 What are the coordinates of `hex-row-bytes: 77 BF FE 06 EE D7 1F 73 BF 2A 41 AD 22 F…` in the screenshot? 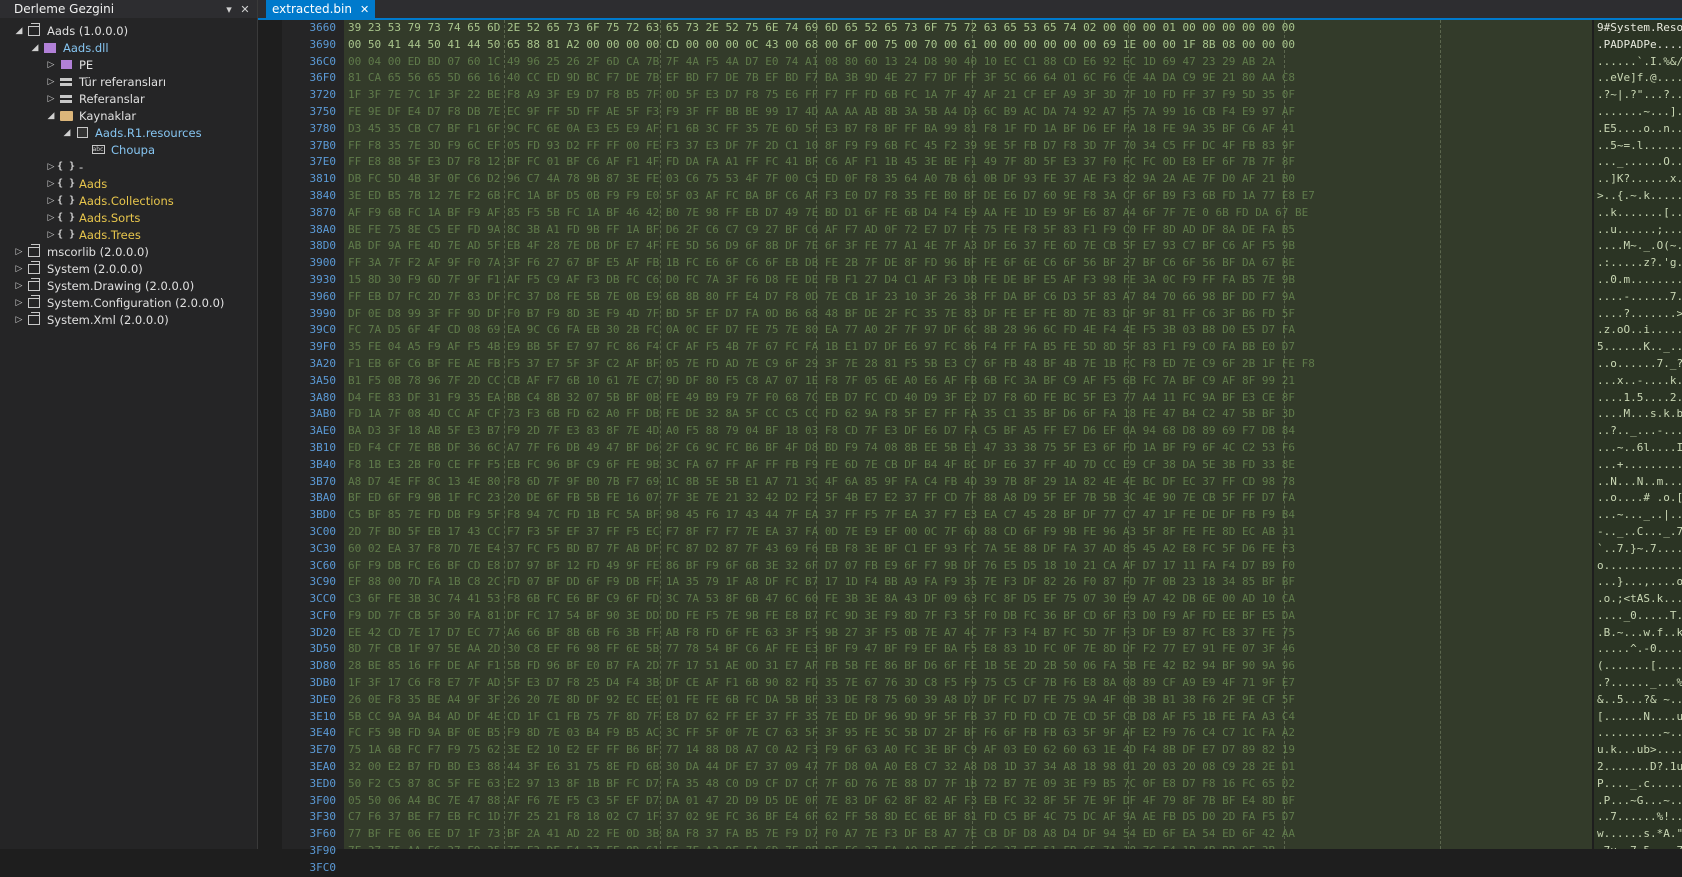 It's located at (968, 834).